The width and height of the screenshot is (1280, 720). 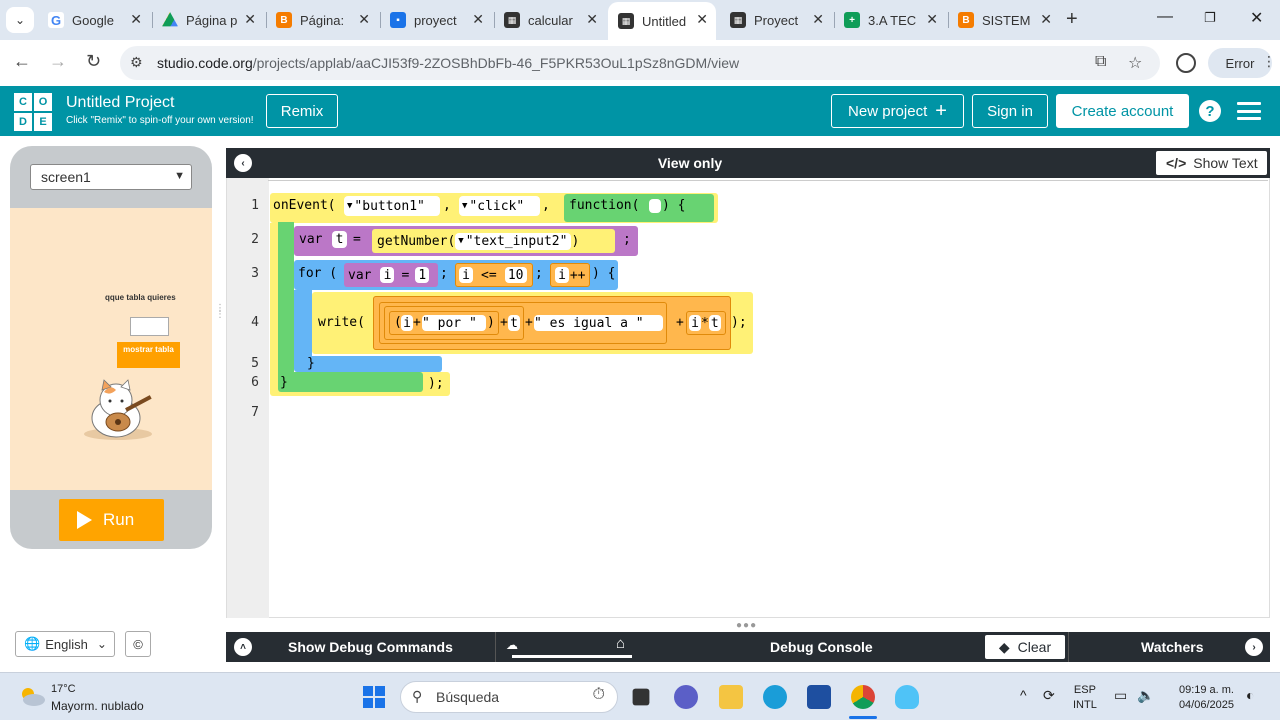 I want to click on for-init-value: 1, so click(x=422, y=275).